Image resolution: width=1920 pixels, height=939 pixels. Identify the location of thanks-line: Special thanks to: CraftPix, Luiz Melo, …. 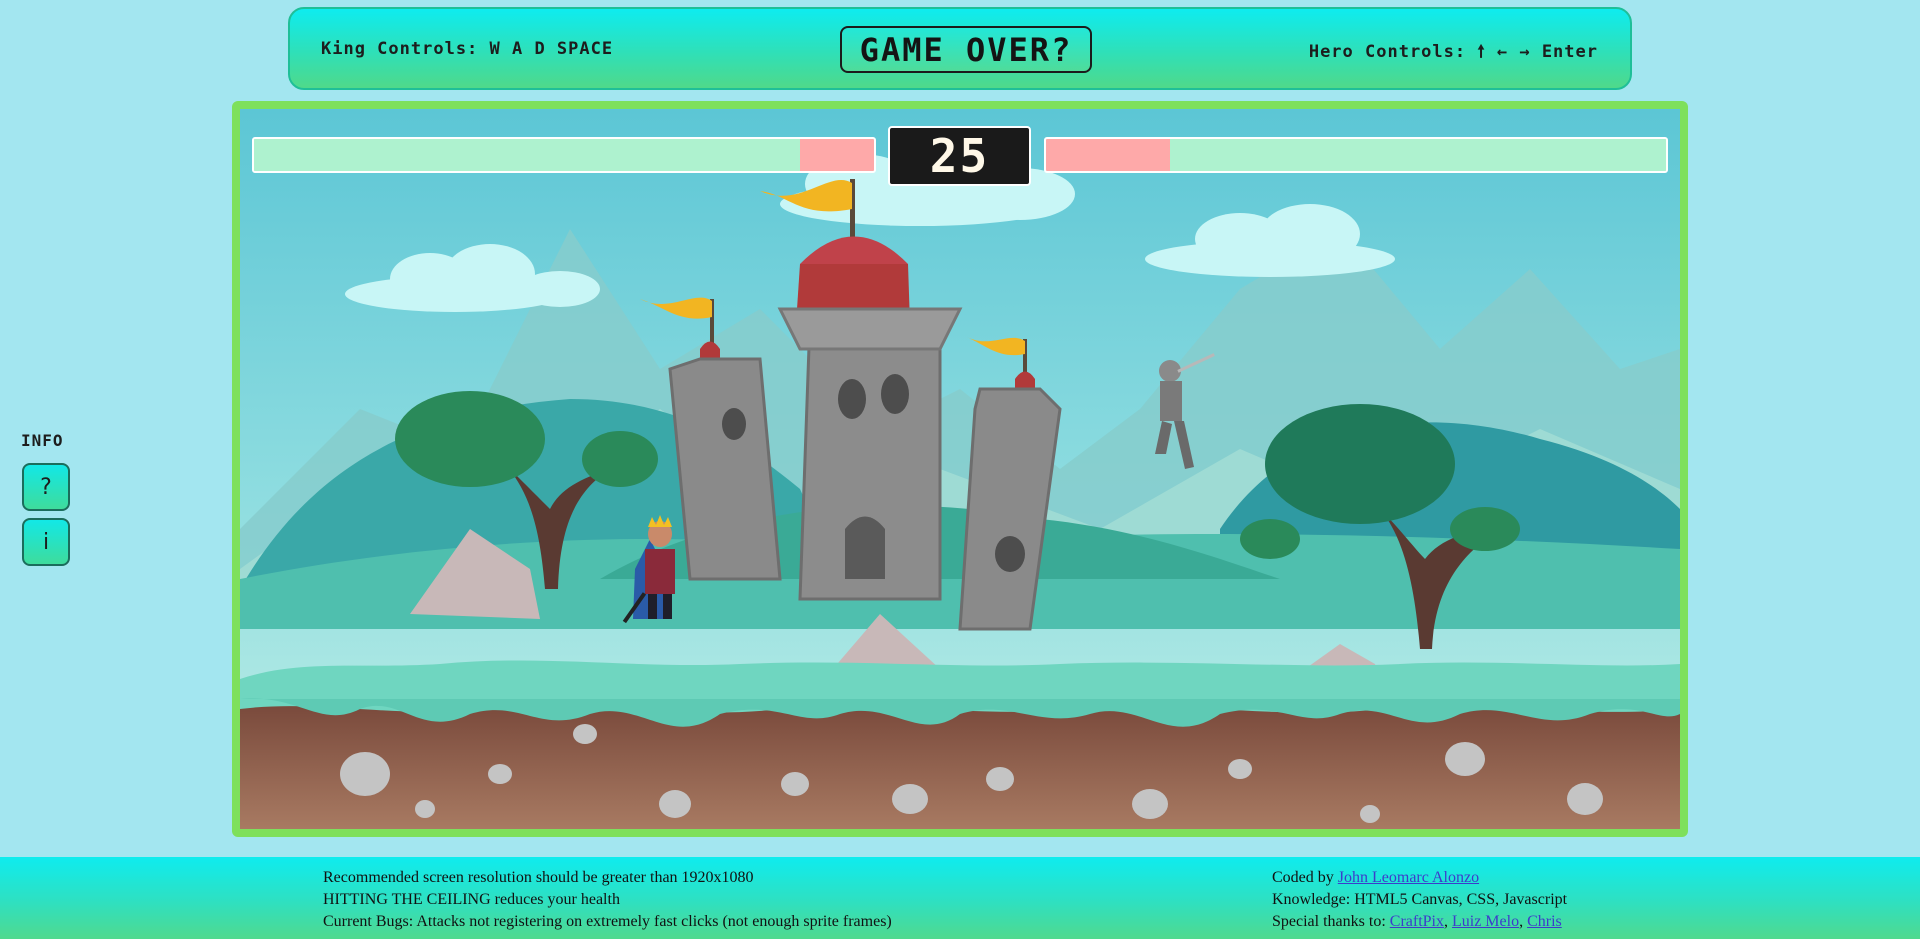
(1419, 922).